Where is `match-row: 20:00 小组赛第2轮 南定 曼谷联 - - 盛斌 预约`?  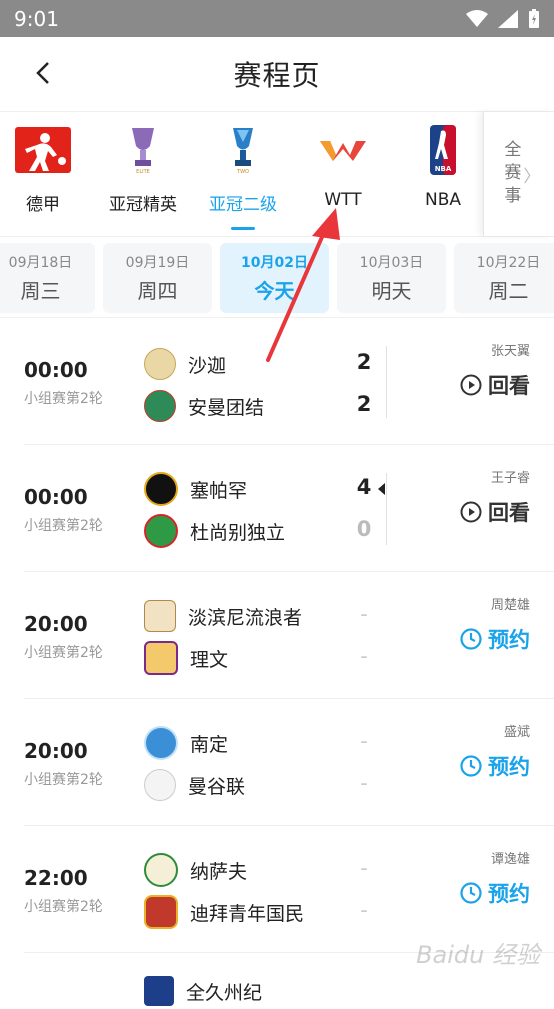 match-row: 20:00 小组赛第2轮 南定 曼谷联 - - 盛斌 预约 is located at coordinates (289, 762).